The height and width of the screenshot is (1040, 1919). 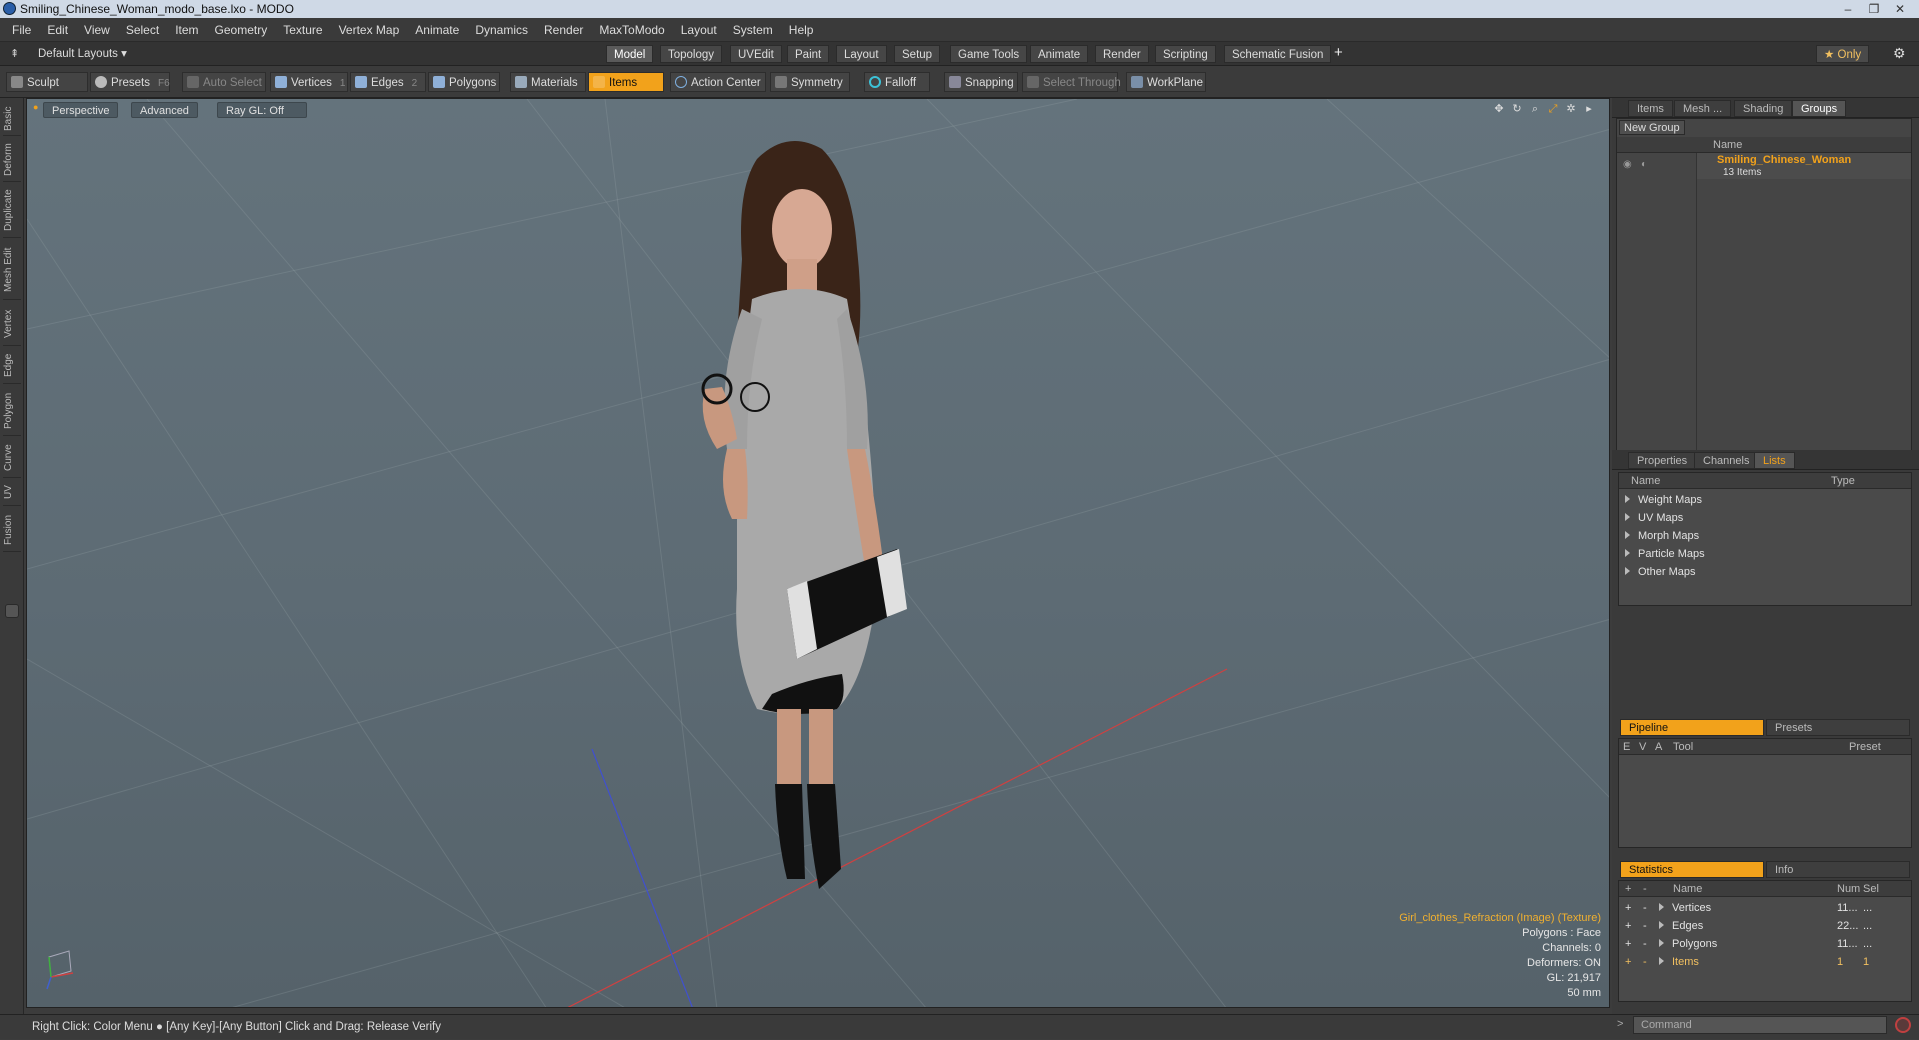 I want to click on tab-paint: Paint, so click(x=808, y=54).